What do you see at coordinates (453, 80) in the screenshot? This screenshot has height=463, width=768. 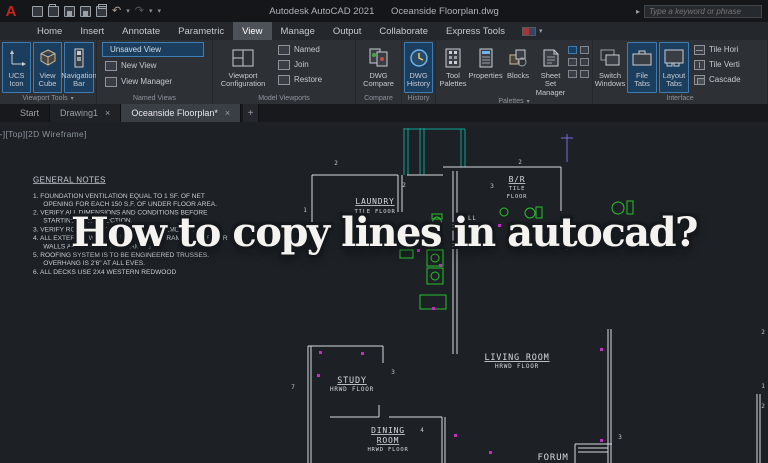 I see `tool-palettes-label: Tool Palettes` at bounding box center [453, 80].